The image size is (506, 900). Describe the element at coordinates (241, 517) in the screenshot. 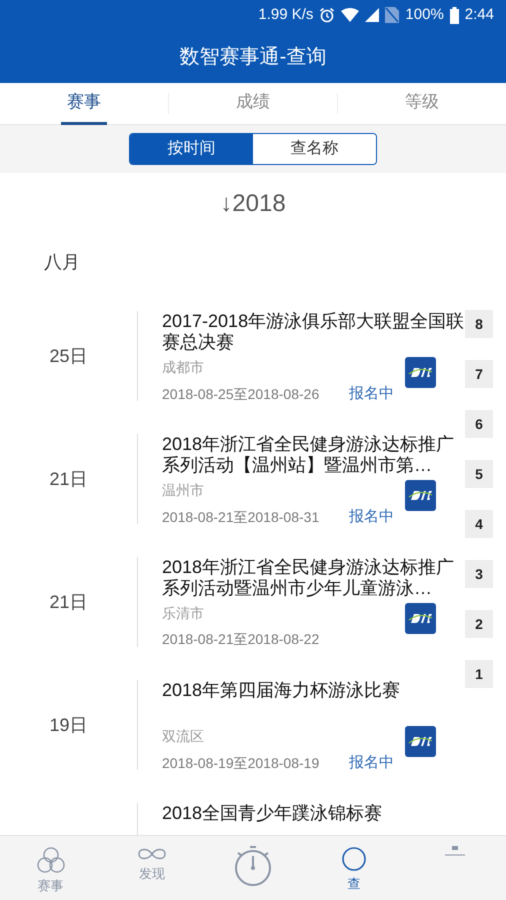

I see `event-dates: 2018-08-21至2018-08-31` at that location.